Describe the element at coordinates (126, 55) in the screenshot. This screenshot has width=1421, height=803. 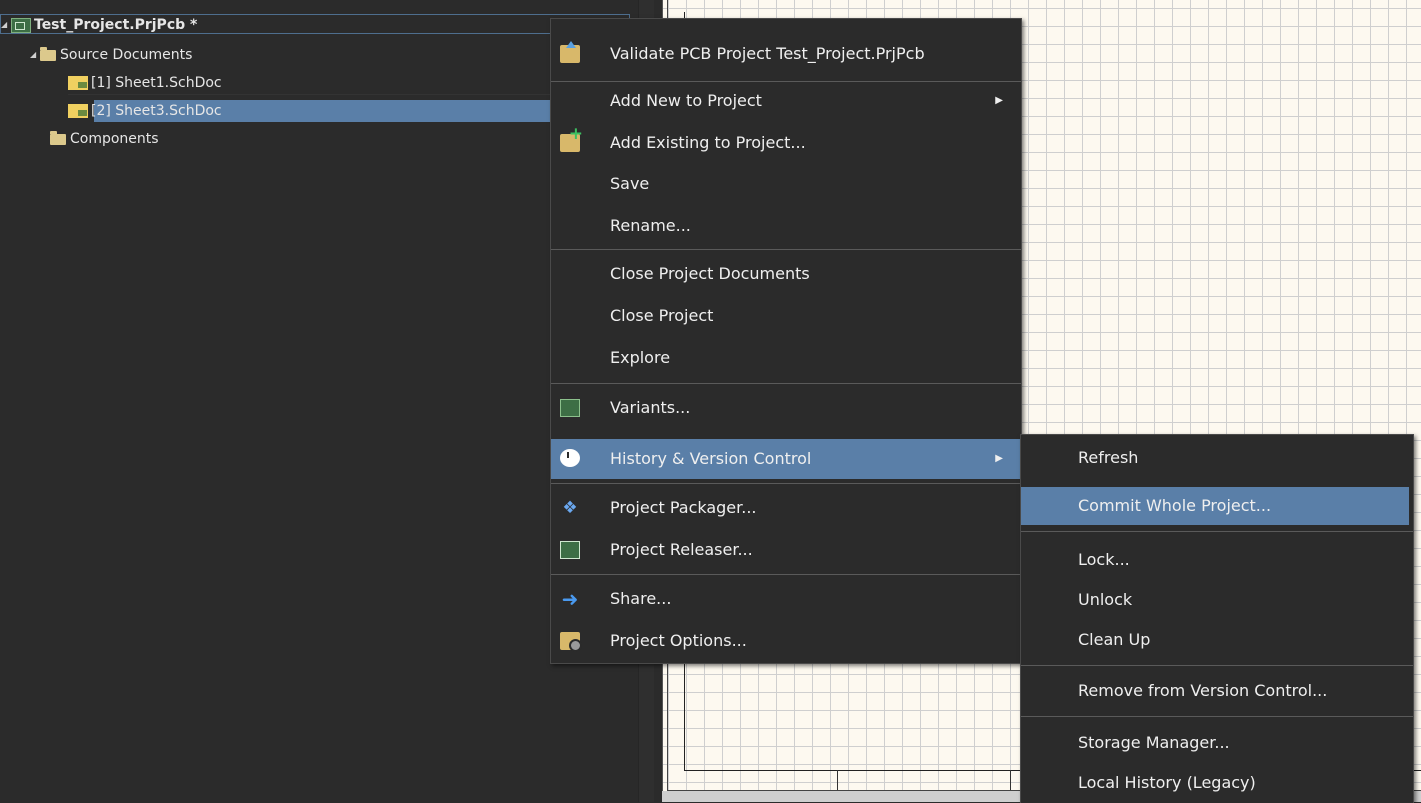
I see `folder-label: Source Documents` at that location.